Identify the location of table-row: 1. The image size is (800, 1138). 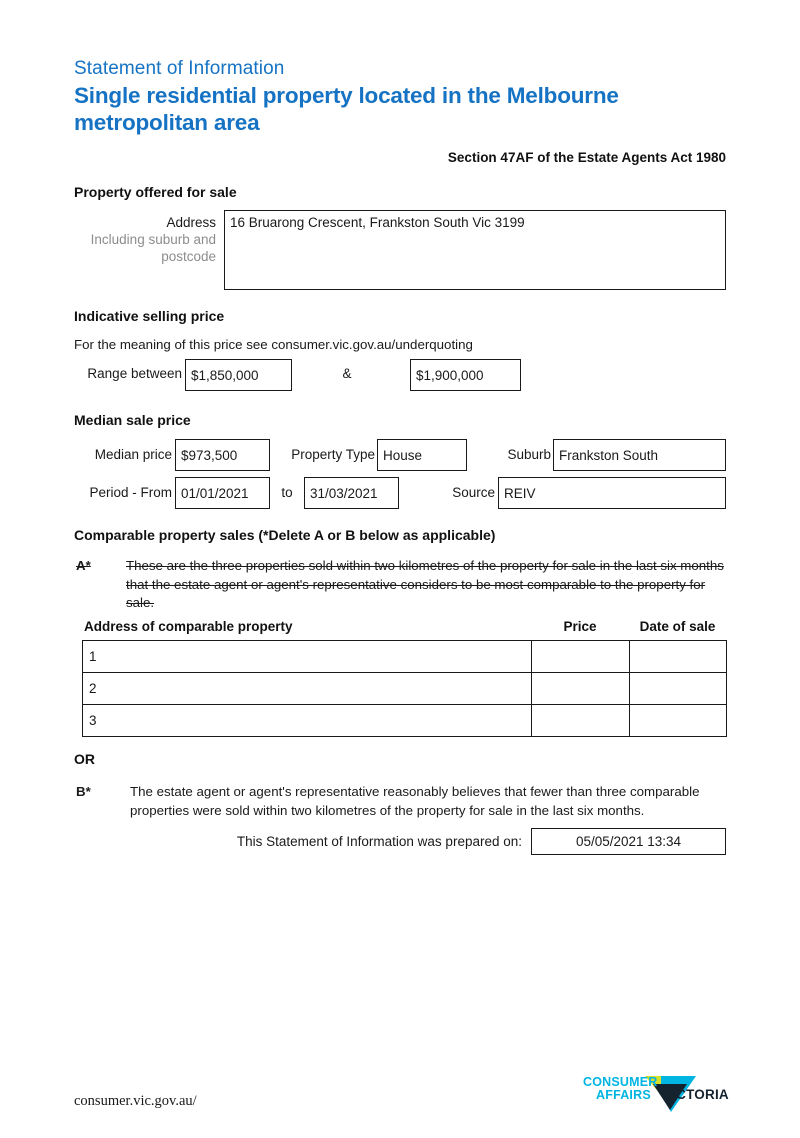
(404, 656).